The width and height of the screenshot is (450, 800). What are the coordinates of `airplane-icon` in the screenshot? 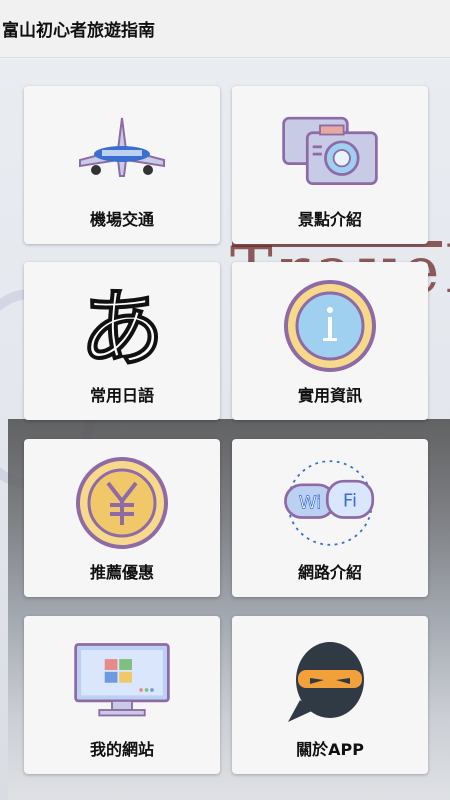 It's located at (122, 150).